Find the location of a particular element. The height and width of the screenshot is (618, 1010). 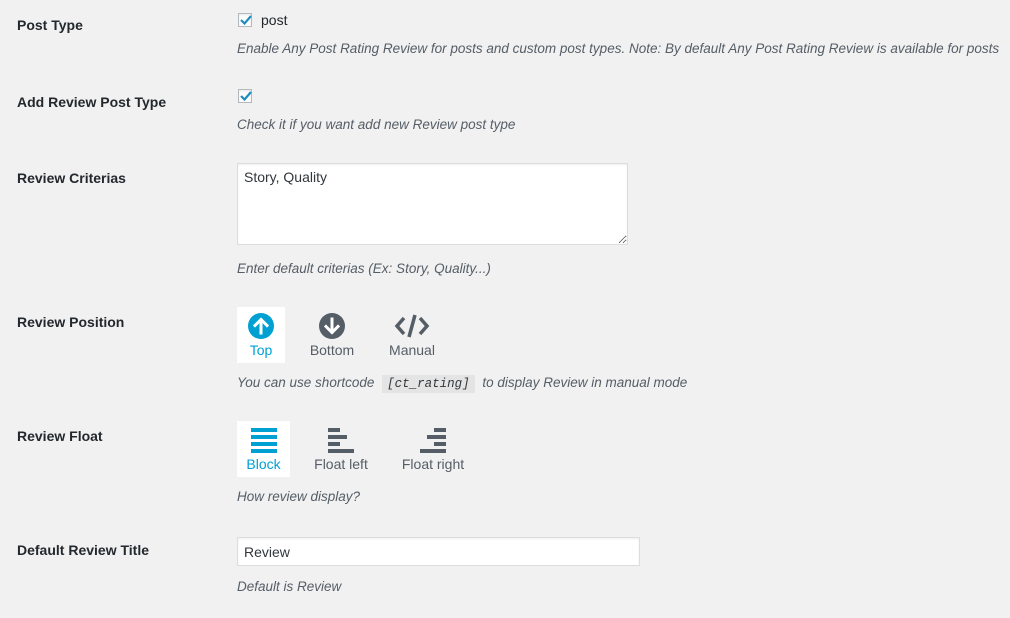

review-position-label: Review Position is located at coordinates (71, 322).